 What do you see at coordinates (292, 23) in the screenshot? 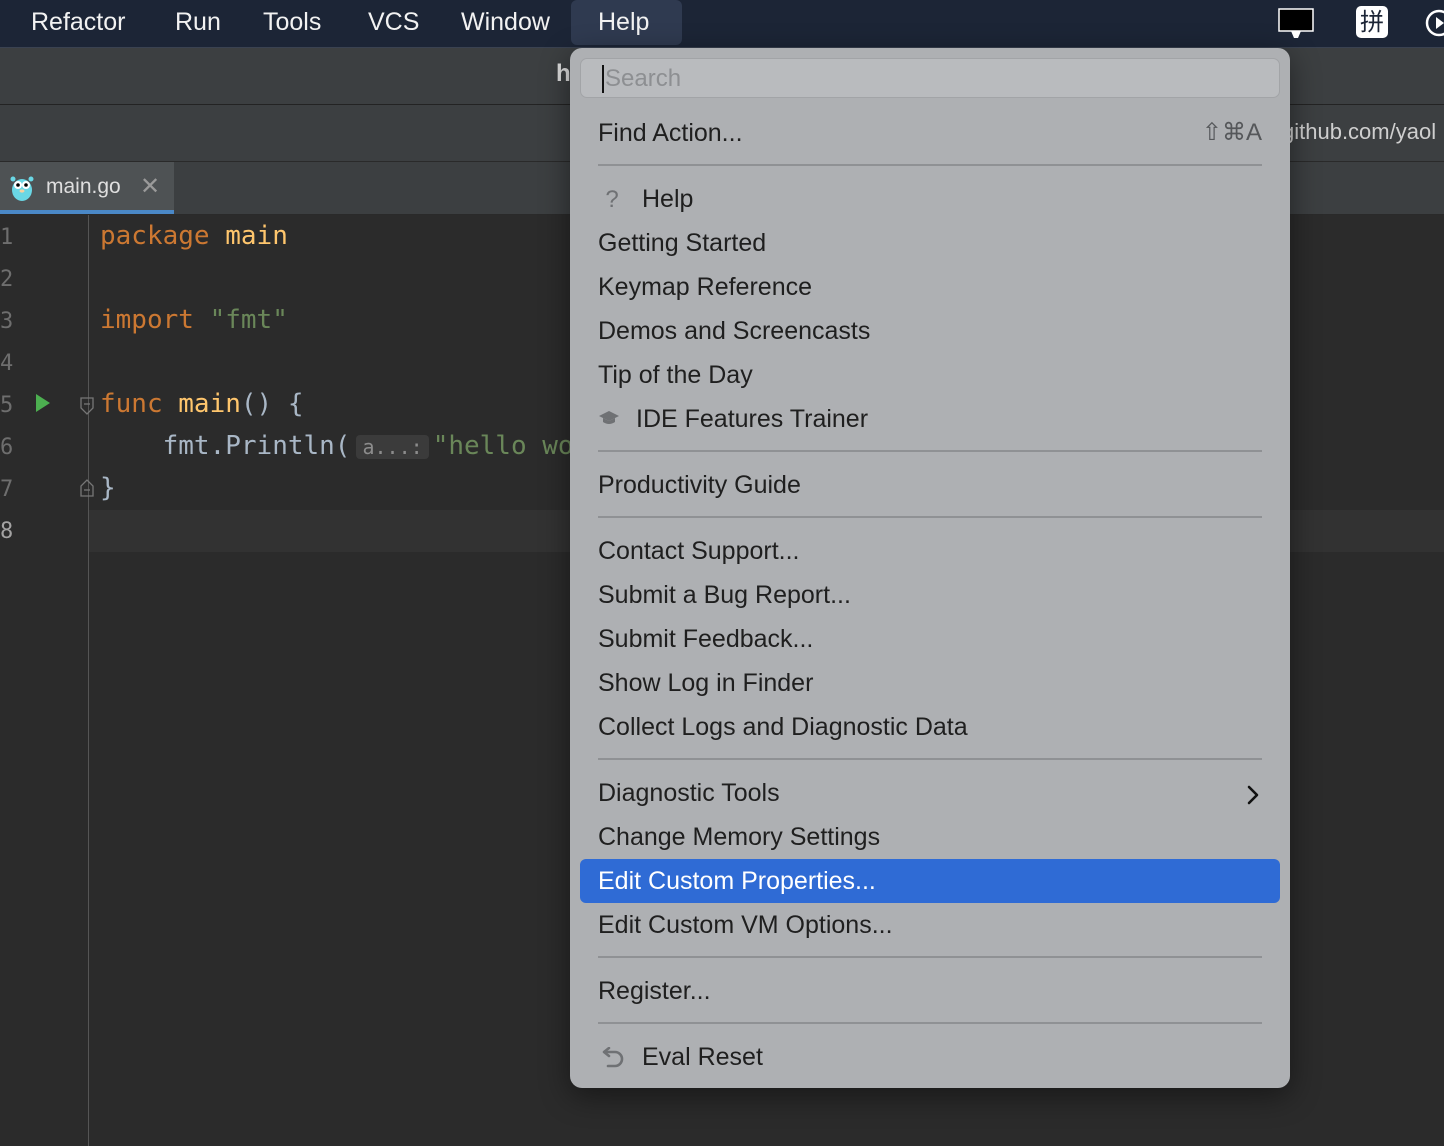
I see `menu-tools: Tools` at bounding box center [292, 23].